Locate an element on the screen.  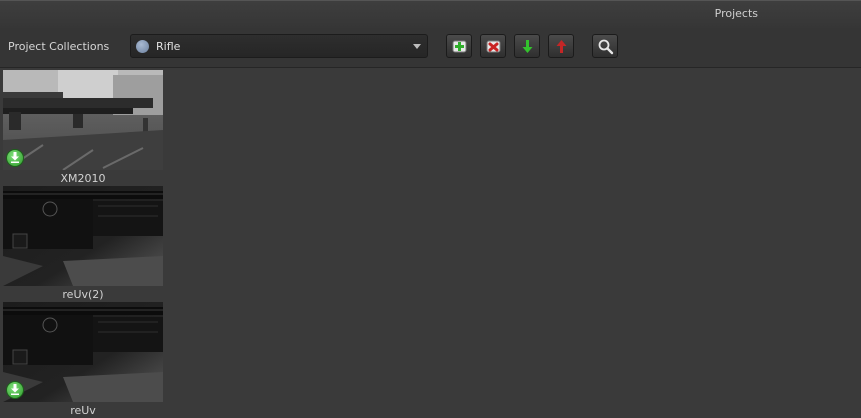
search-button is located at coordinates (605, 46).